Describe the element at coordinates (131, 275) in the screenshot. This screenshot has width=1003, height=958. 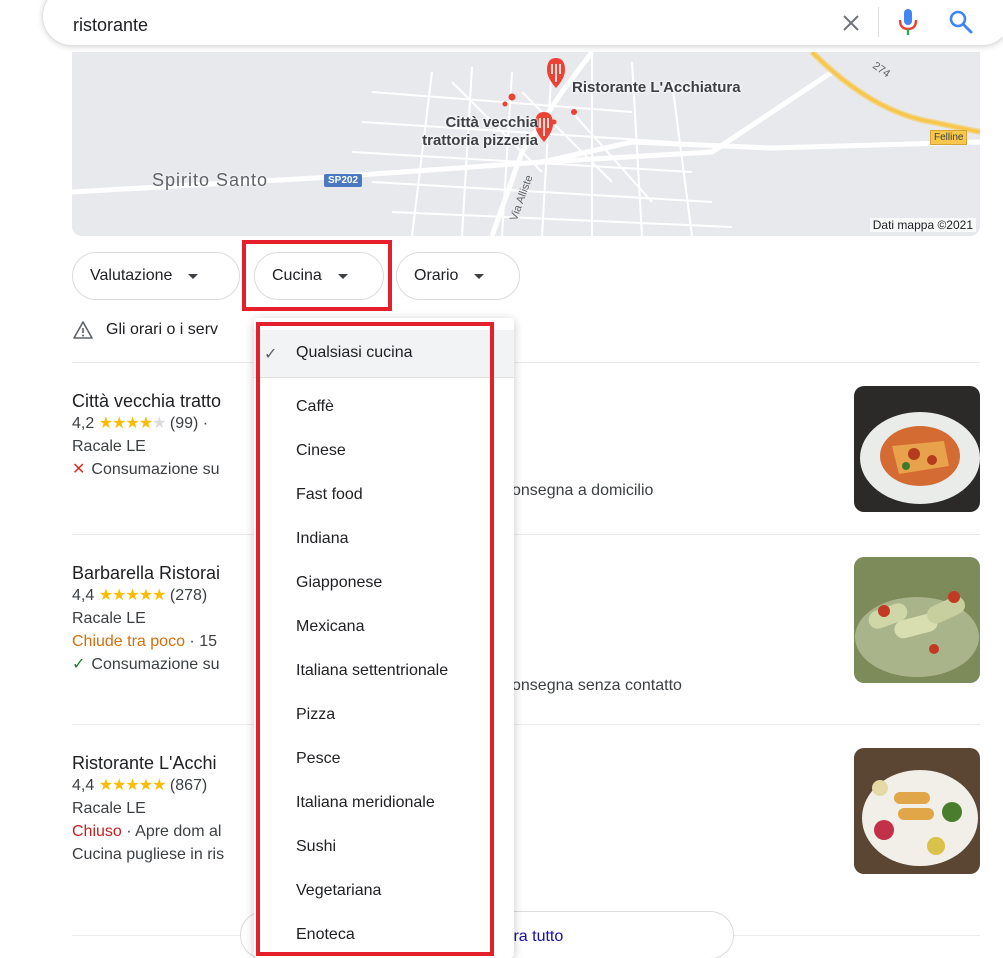
I see `chip-label: Valutazione` at that location.